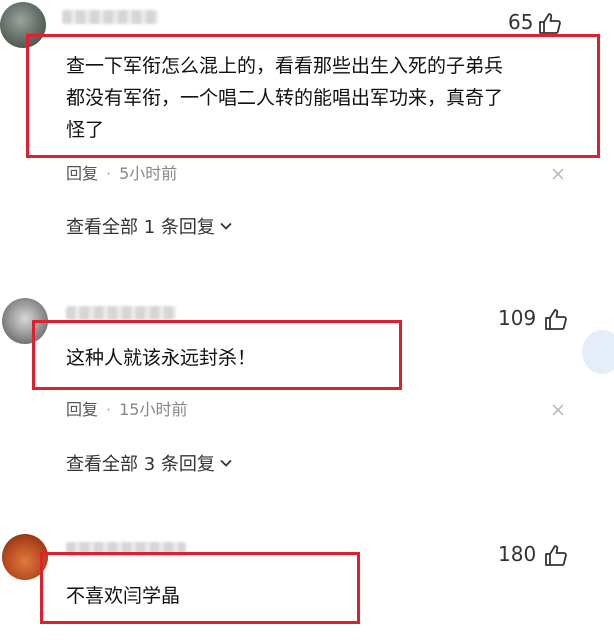 This screenshot has height=642, width=614. What do you see at coordinates (521, 22) in the screenshot?
I see `like-count: 65` at bounding box center [521, 22].